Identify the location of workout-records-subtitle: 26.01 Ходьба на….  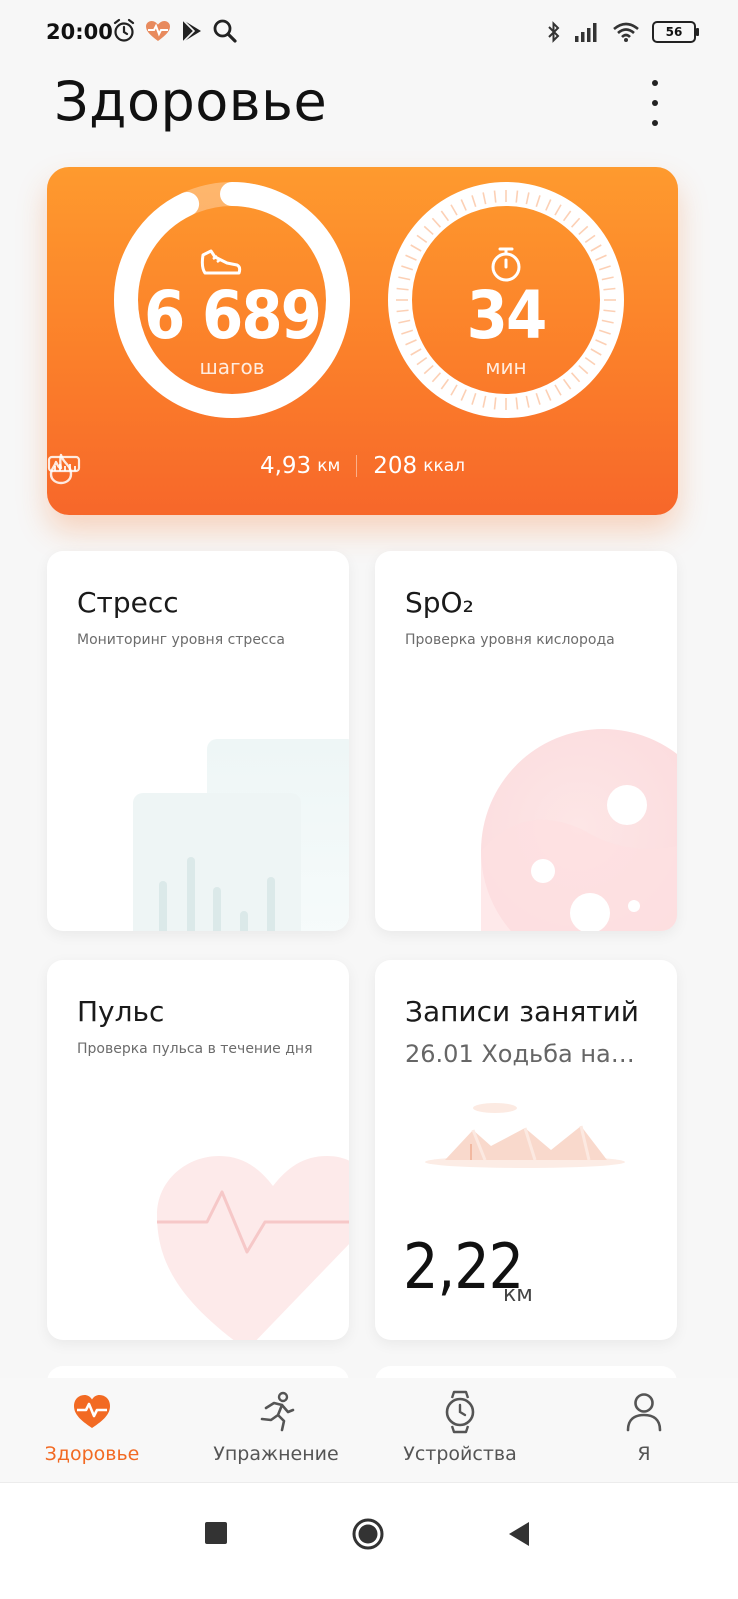
(520, 1054).